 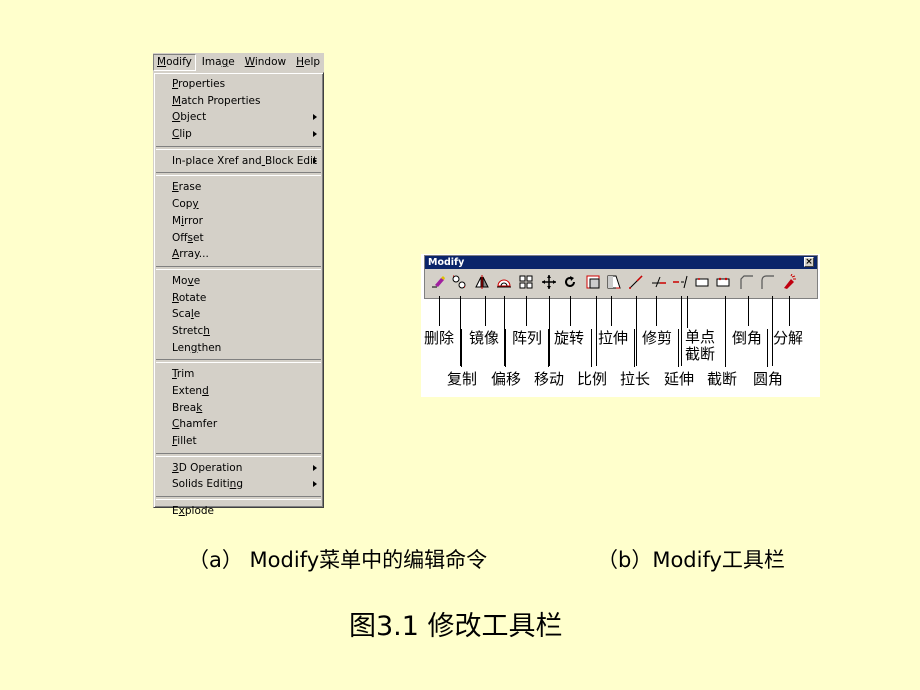 I want to click on tool-label: 单点截断, so click(x=700, y=345).